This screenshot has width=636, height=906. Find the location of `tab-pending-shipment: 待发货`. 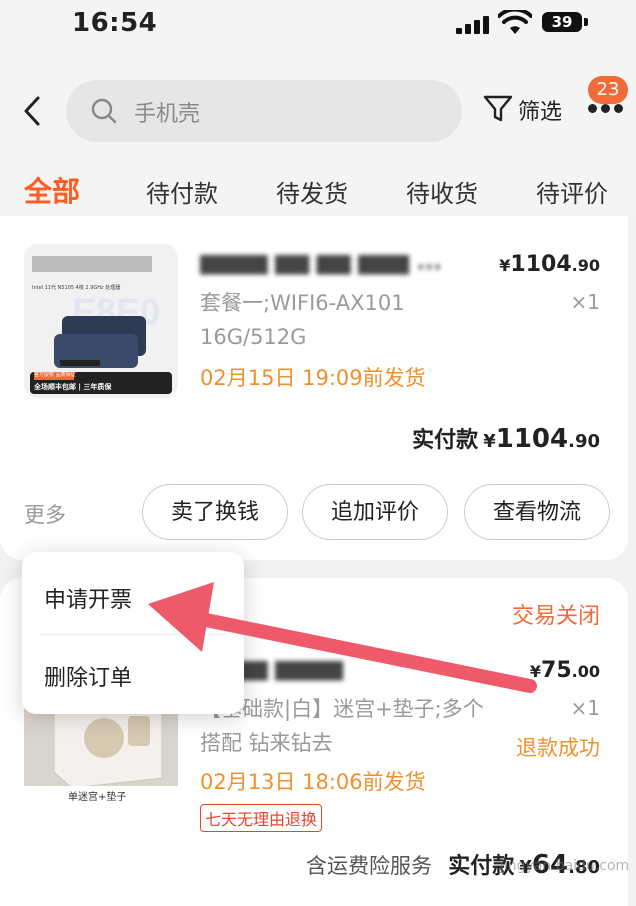

tab-pending-shipment: 待发货 is located at coordinates (312, 191).